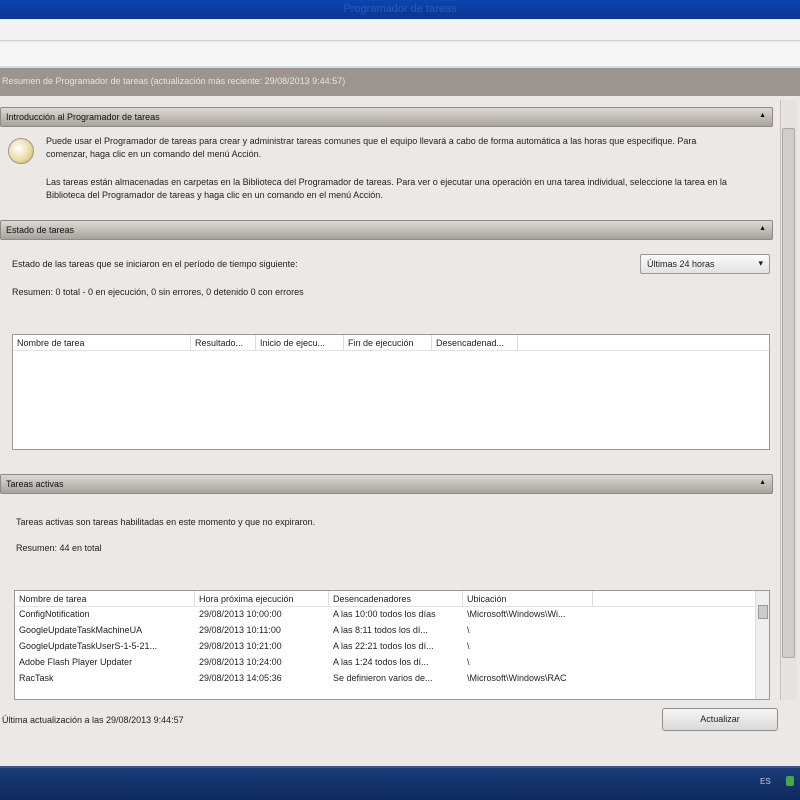  Describe the element at coordinates (400, 30) in the screenshot. I see `menu-bar` at that location.